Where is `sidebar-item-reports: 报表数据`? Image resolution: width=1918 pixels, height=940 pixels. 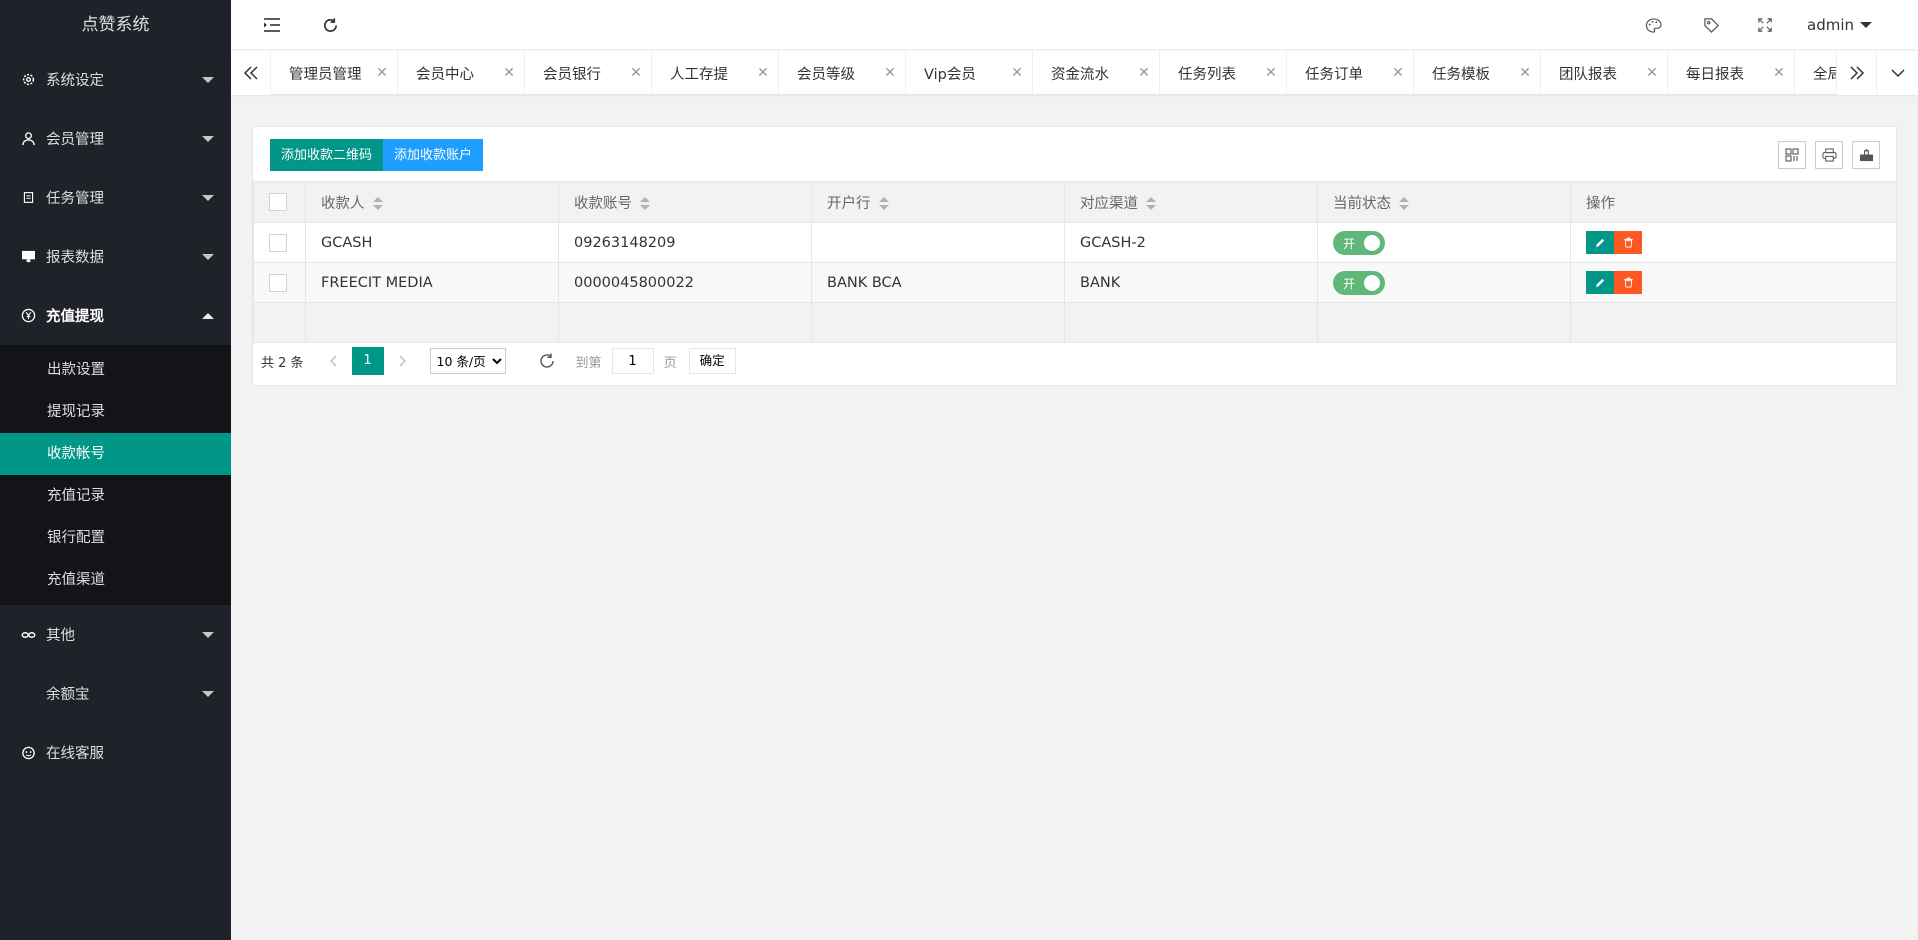
sidebar-item-reports: 报表数据 is located at coordinates (115, 256).